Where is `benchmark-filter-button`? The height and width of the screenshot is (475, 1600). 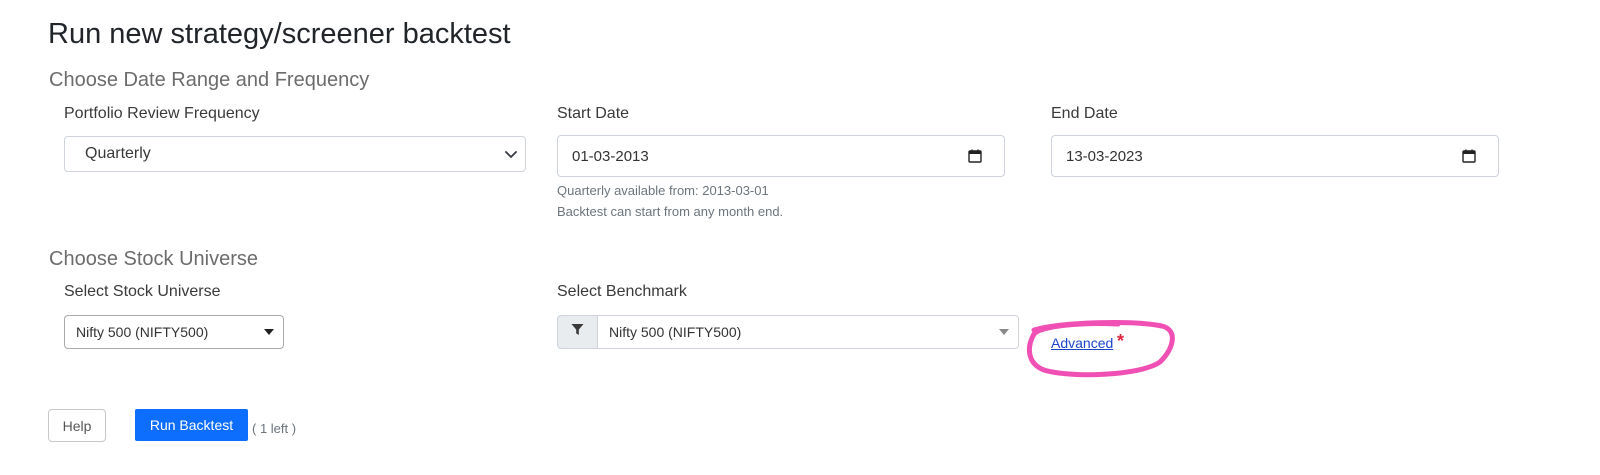 benchmark-filter-button is located at coordinates (577, 332).